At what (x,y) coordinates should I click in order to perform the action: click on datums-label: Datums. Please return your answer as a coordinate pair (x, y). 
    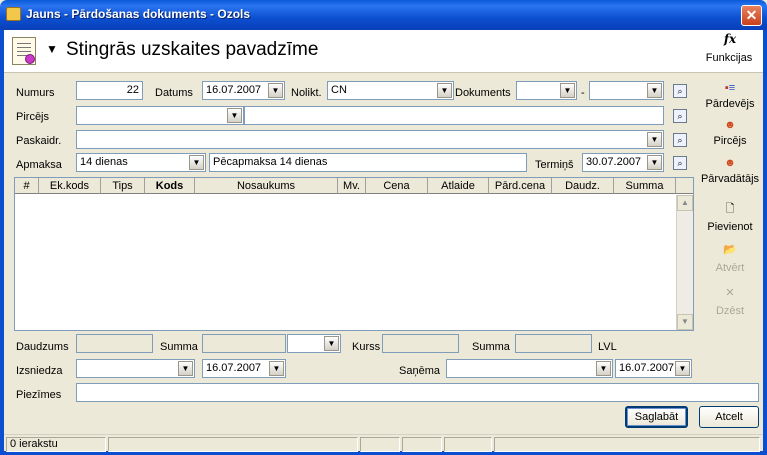
    Looking at the image, I should click on (174, 93).